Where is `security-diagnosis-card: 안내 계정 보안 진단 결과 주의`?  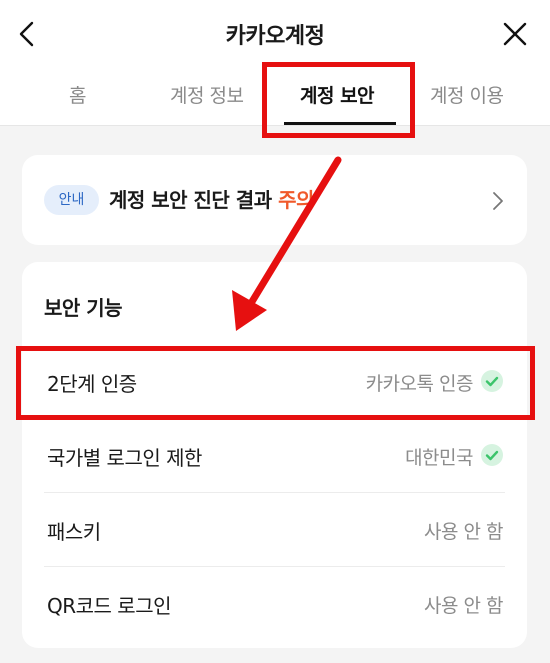 security-diagnosis-card: 안내 계정 보안 진단 결과 주의 is located at coordinates (274, 200).